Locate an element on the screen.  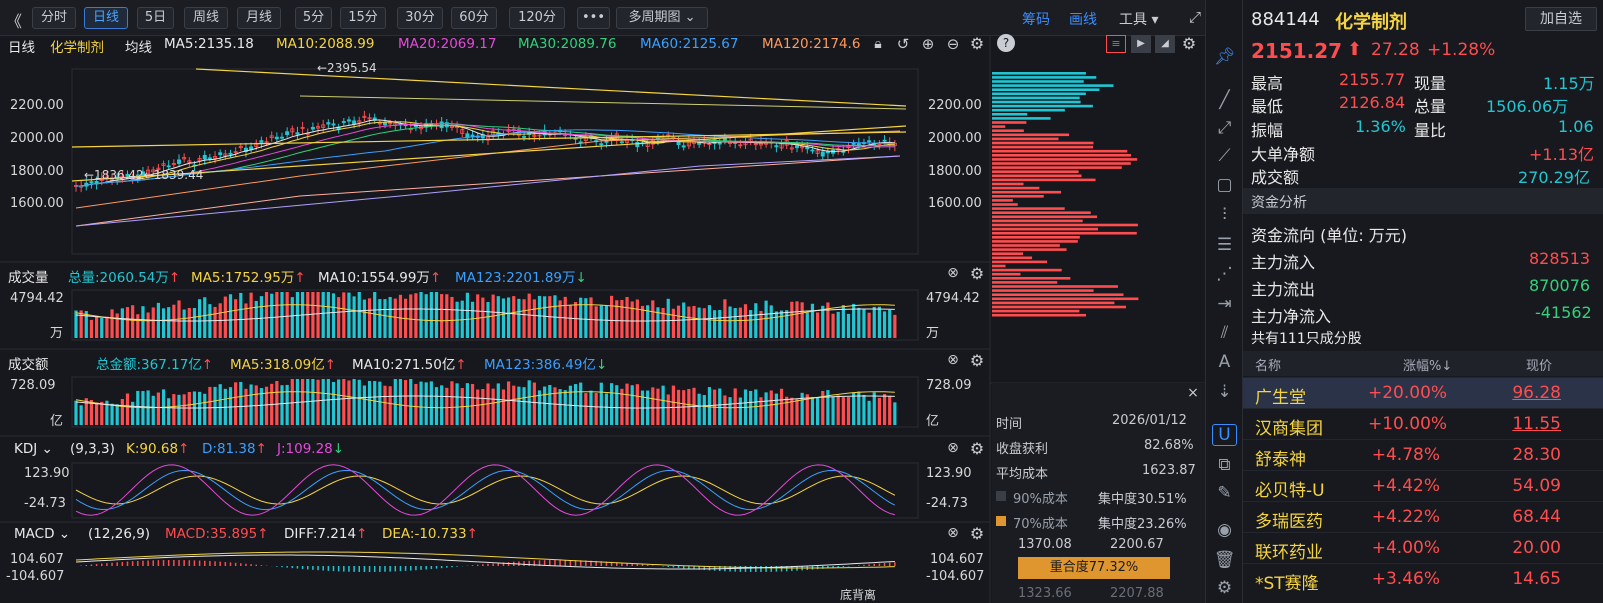
multi-period-dropdown: 多周期图 ⌄ is located at coordinates (662, 18).